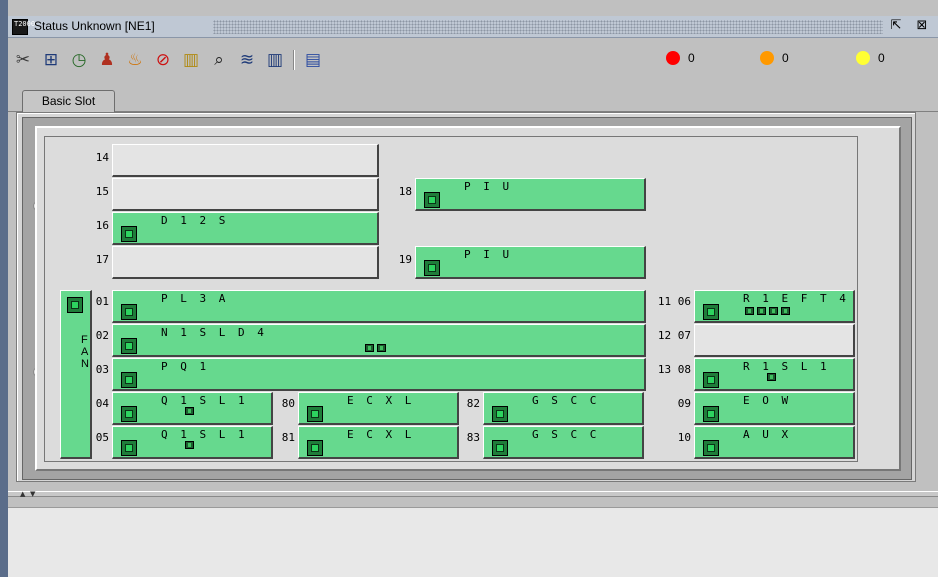  Describe the element at coordinates (22, 494) in the screenshot. I see `collapse-up-icon: ▲` at that location.